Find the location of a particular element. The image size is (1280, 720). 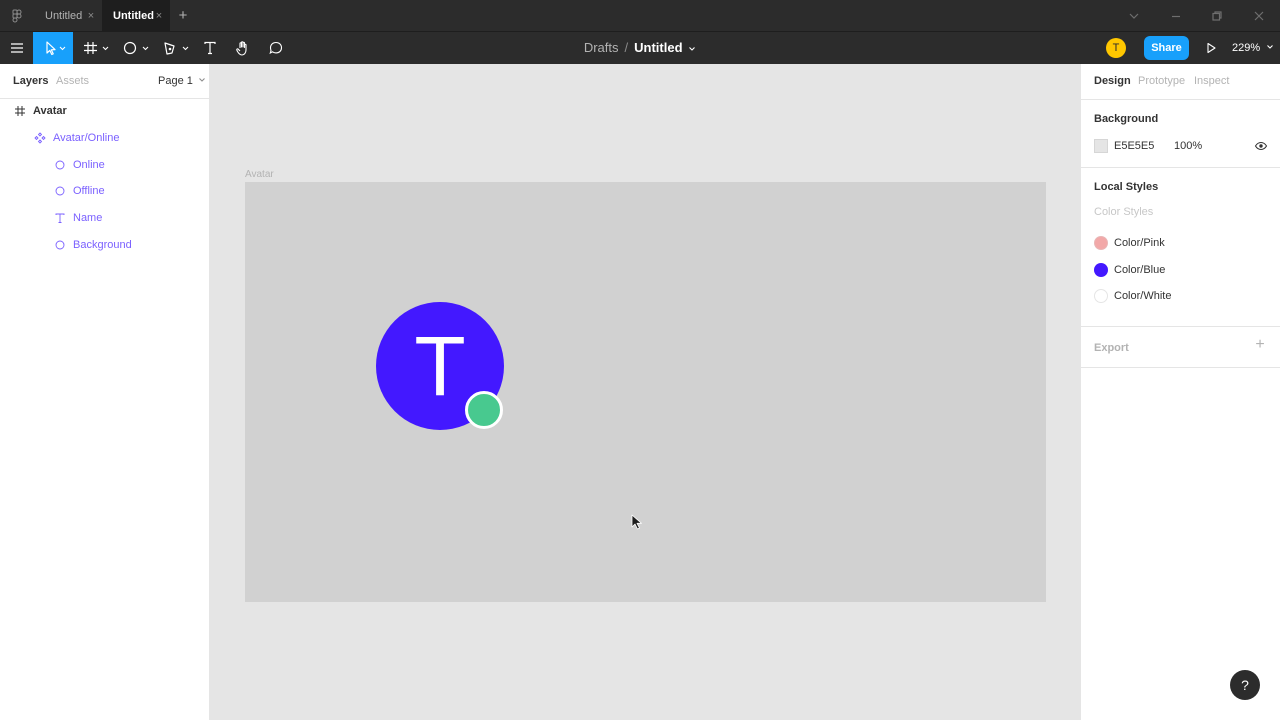

background-section-title: Background is located at coordinates (1126, 119).